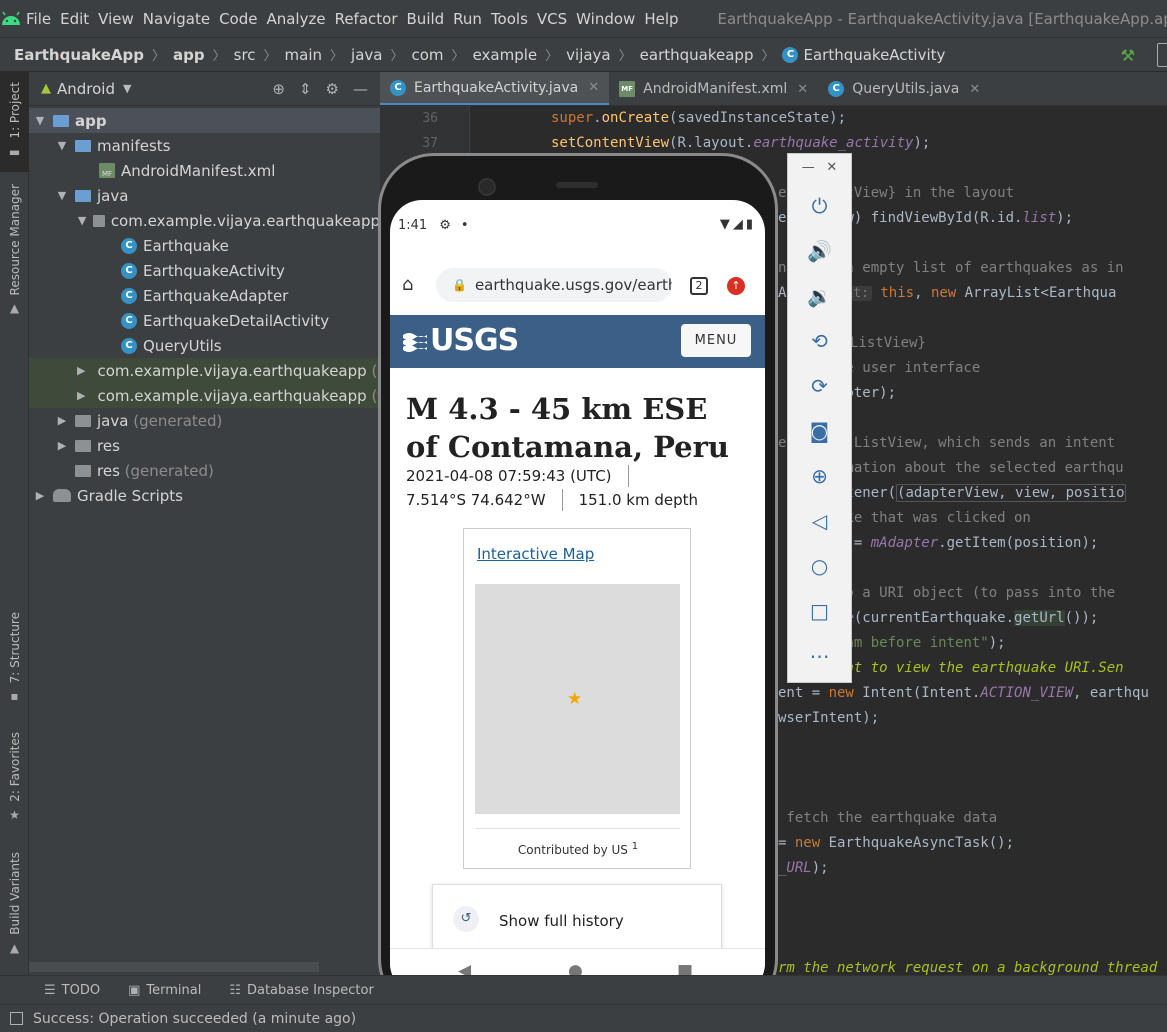  Describe the element at coordinates (407, 284) in the screenshot. I see `home-icon: ⌂` at that location.